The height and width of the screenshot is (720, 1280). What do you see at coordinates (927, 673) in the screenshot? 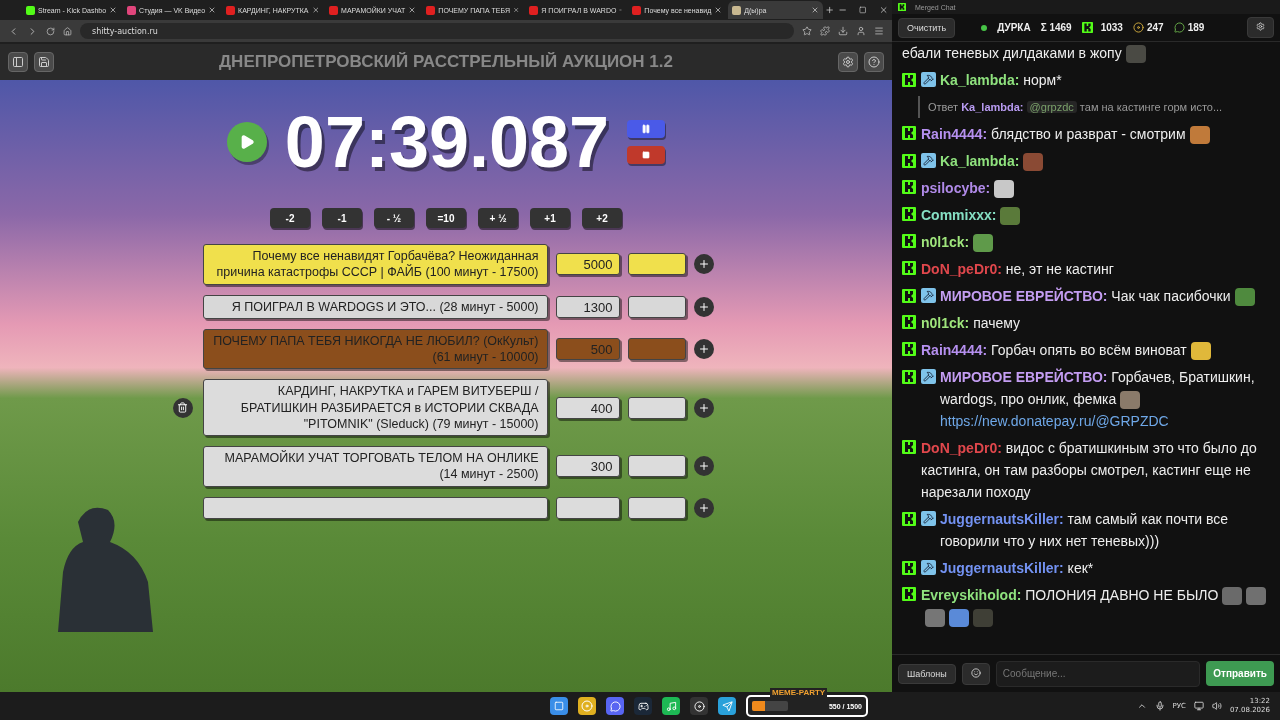
I see `templates-button: Шаблоны` at bounding box center [927, 673].